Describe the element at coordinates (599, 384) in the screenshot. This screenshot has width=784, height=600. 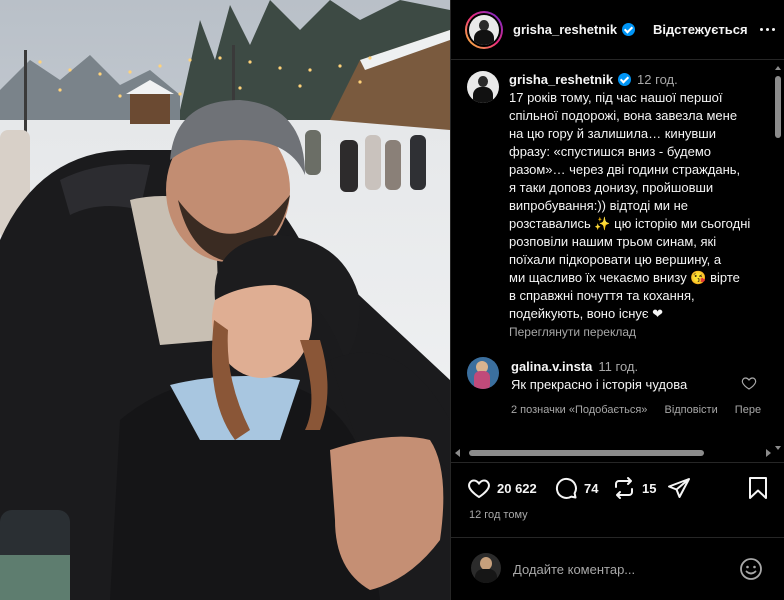
I see `comment-text: Як прекрасно і історія чудова` at that location.